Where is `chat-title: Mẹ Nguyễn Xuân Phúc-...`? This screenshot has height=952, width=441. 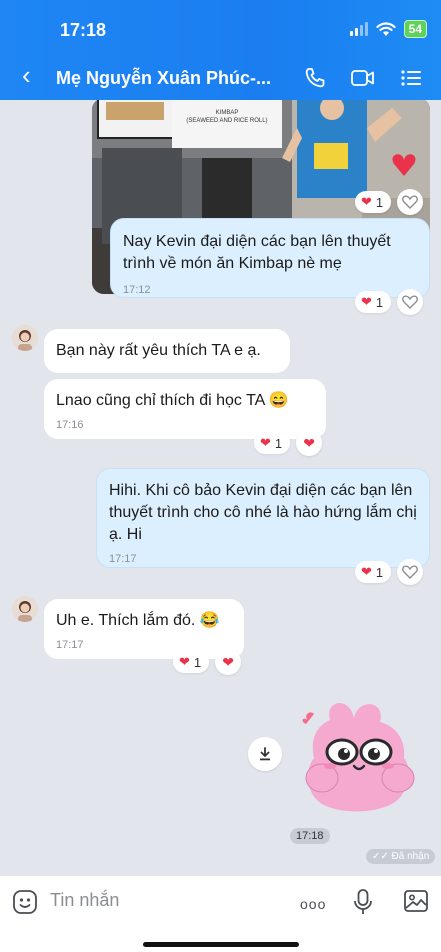
chat-title: Mẹ Nguyễn Xuân Phúc-... is located at coordinates (163, 78).